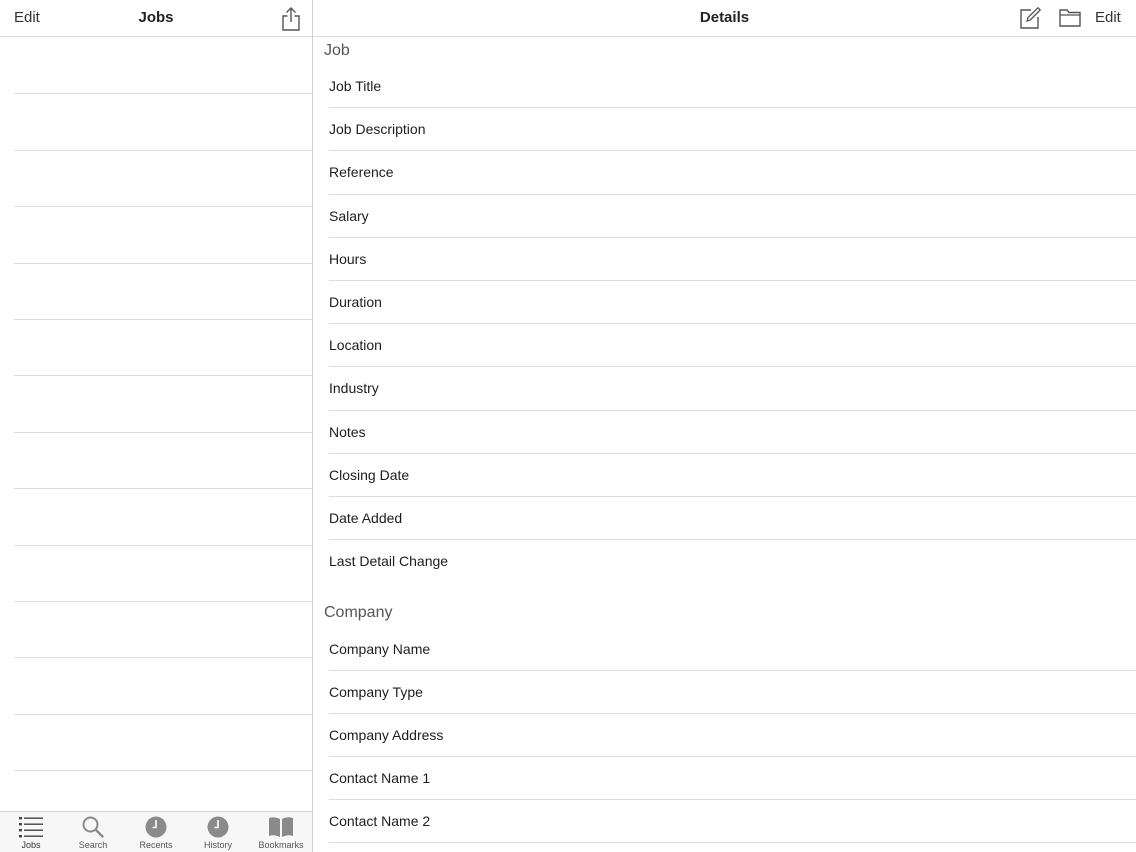 The image size is (1136, 852). Describe the element at coordinates (732, 260) in the screenshot. I see `field-hours: Hours` at that location.